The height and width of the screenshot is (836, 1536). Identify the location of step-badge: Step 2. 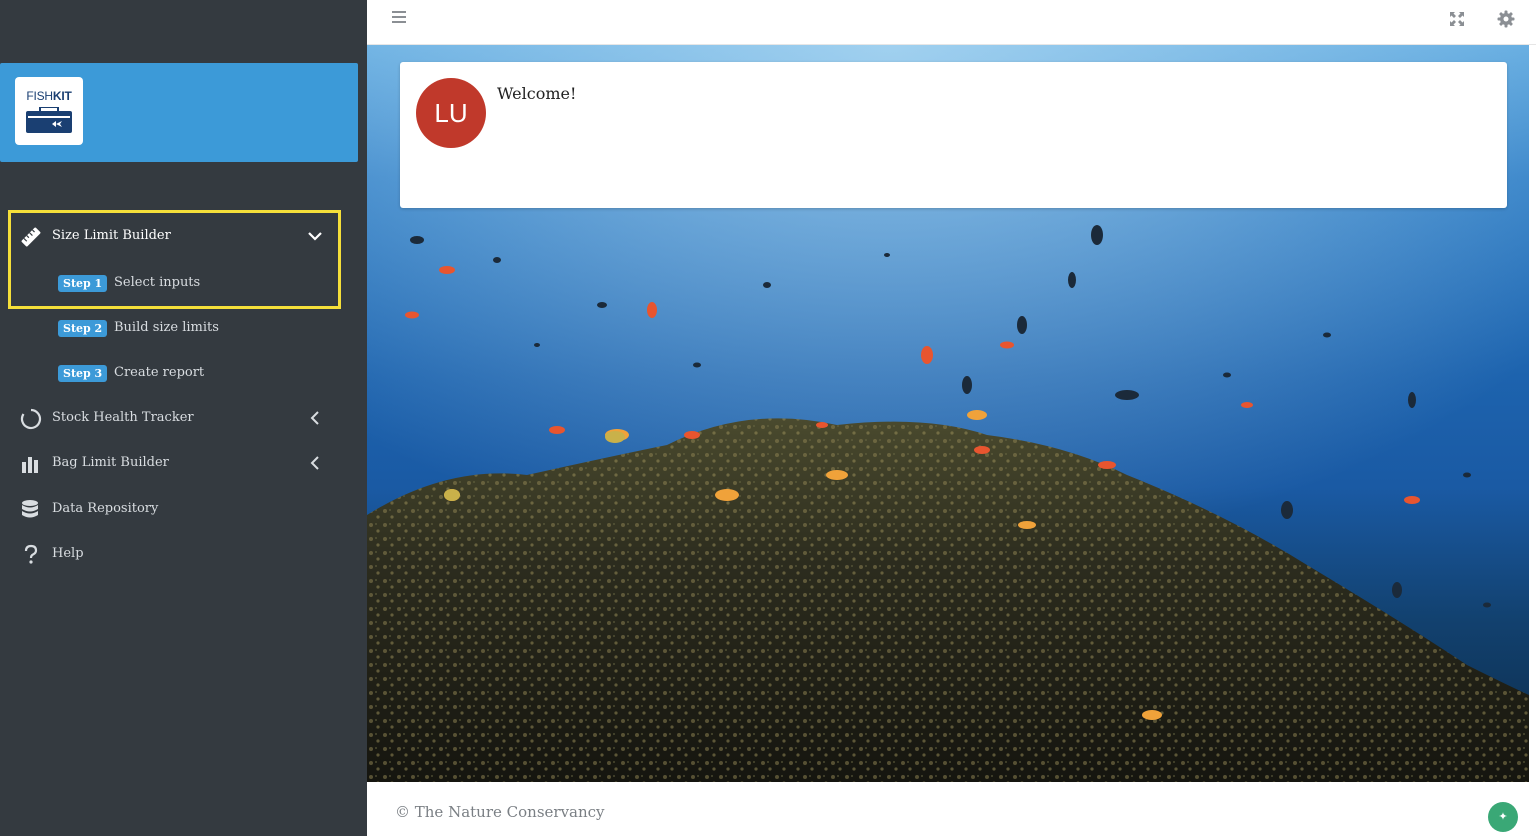
(83, 328).